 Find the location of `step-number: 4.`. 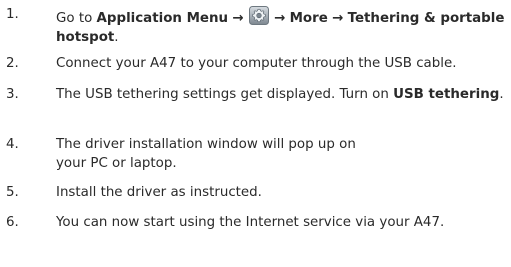

step-number: 4. is located at coordinates (12, 144).